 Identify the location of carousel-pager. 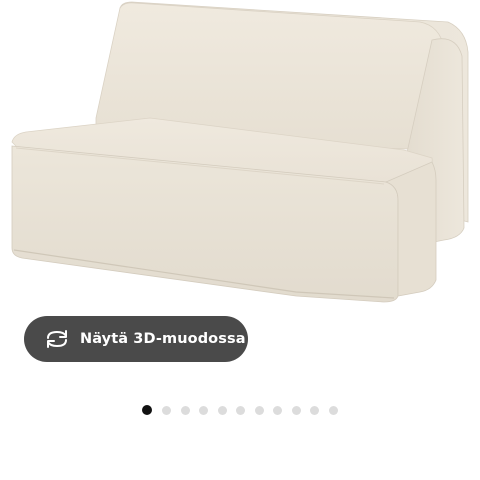
(240, 411).